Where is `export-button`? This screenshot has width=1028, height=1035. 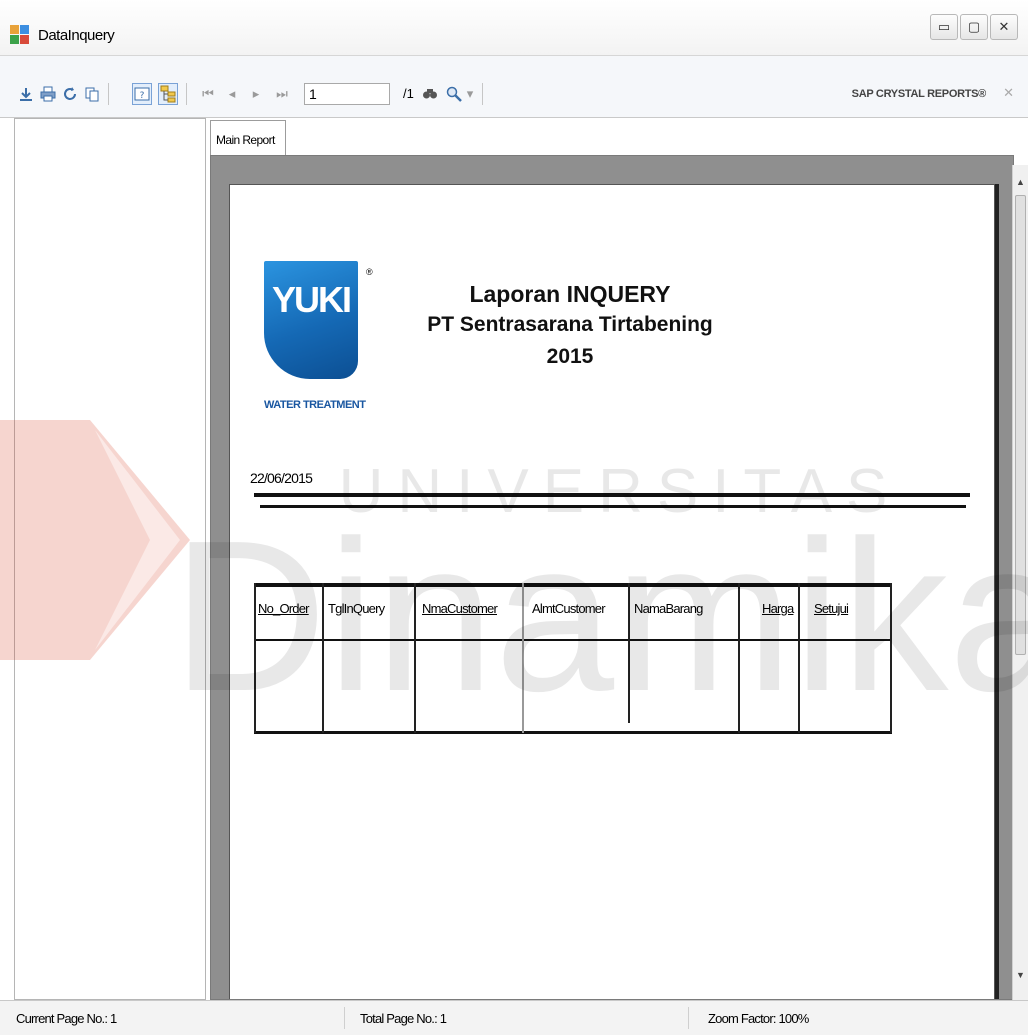
export-button is located at coordinates (26, 94).